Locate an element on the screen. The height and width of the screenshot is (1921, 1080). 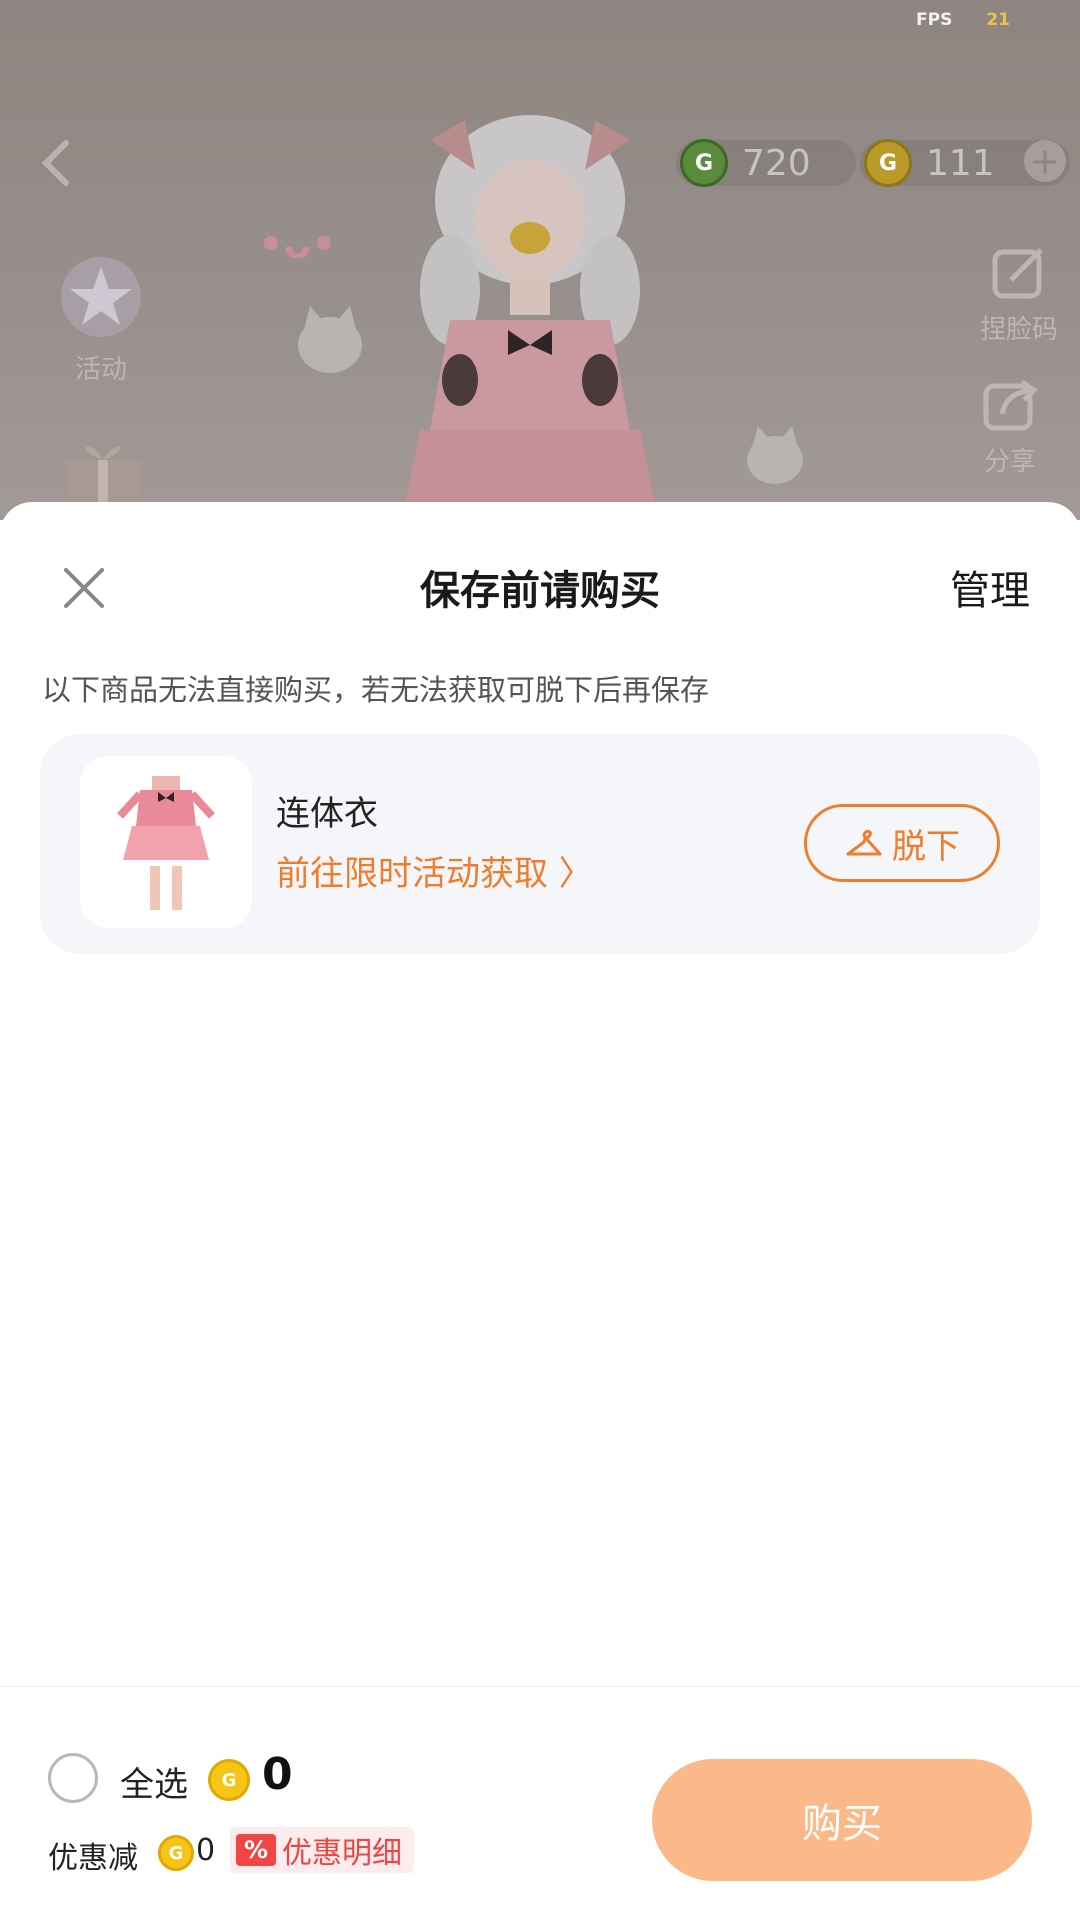
buy-button: 购买 is located at coordinates (842, 1820).